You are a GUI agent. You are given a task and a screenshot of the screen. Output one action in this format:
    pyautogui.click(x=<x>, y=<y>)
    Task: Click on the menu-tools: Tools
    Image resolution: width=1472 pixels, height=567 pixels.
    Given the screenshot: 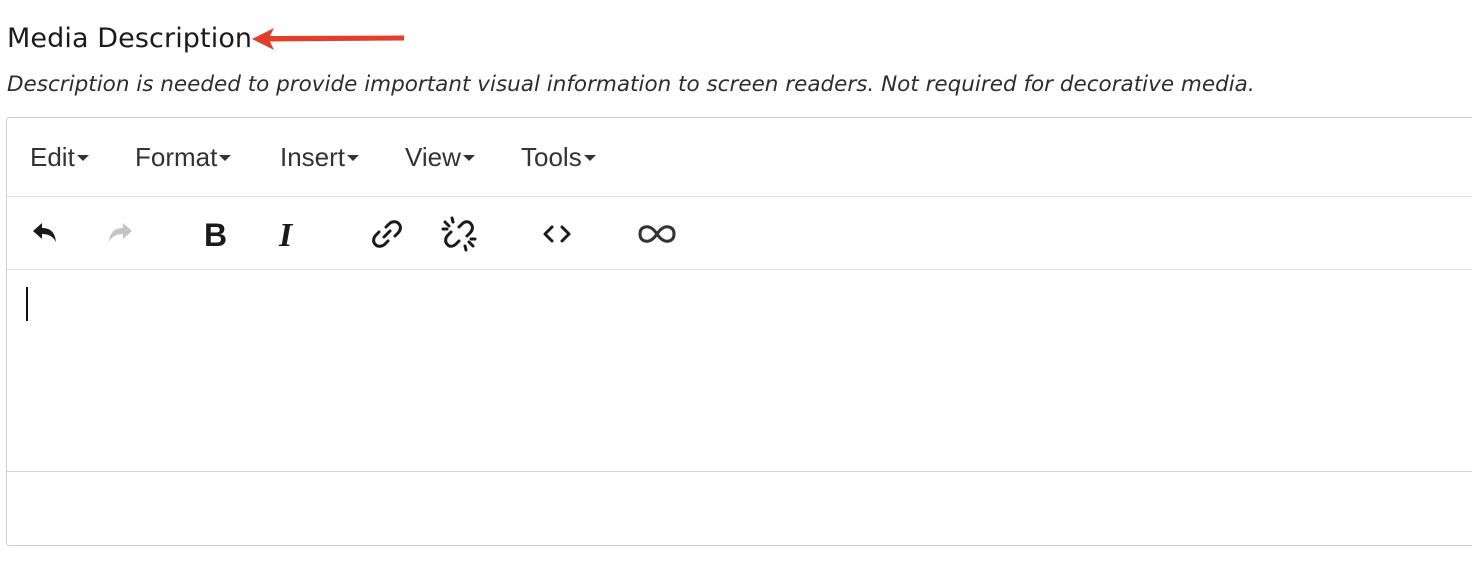 What is the action you would take?
    pyautogui.click(x=558, y=157)
    